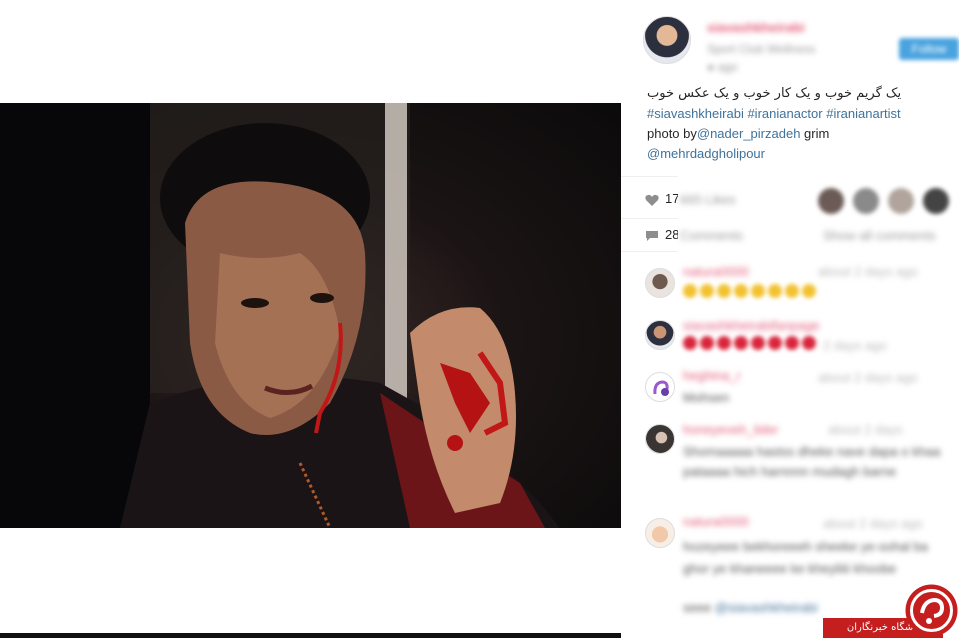  Describe the element at coordinates (931, 610) in the screenshot. I see `watermark-logo-icon` at that location.